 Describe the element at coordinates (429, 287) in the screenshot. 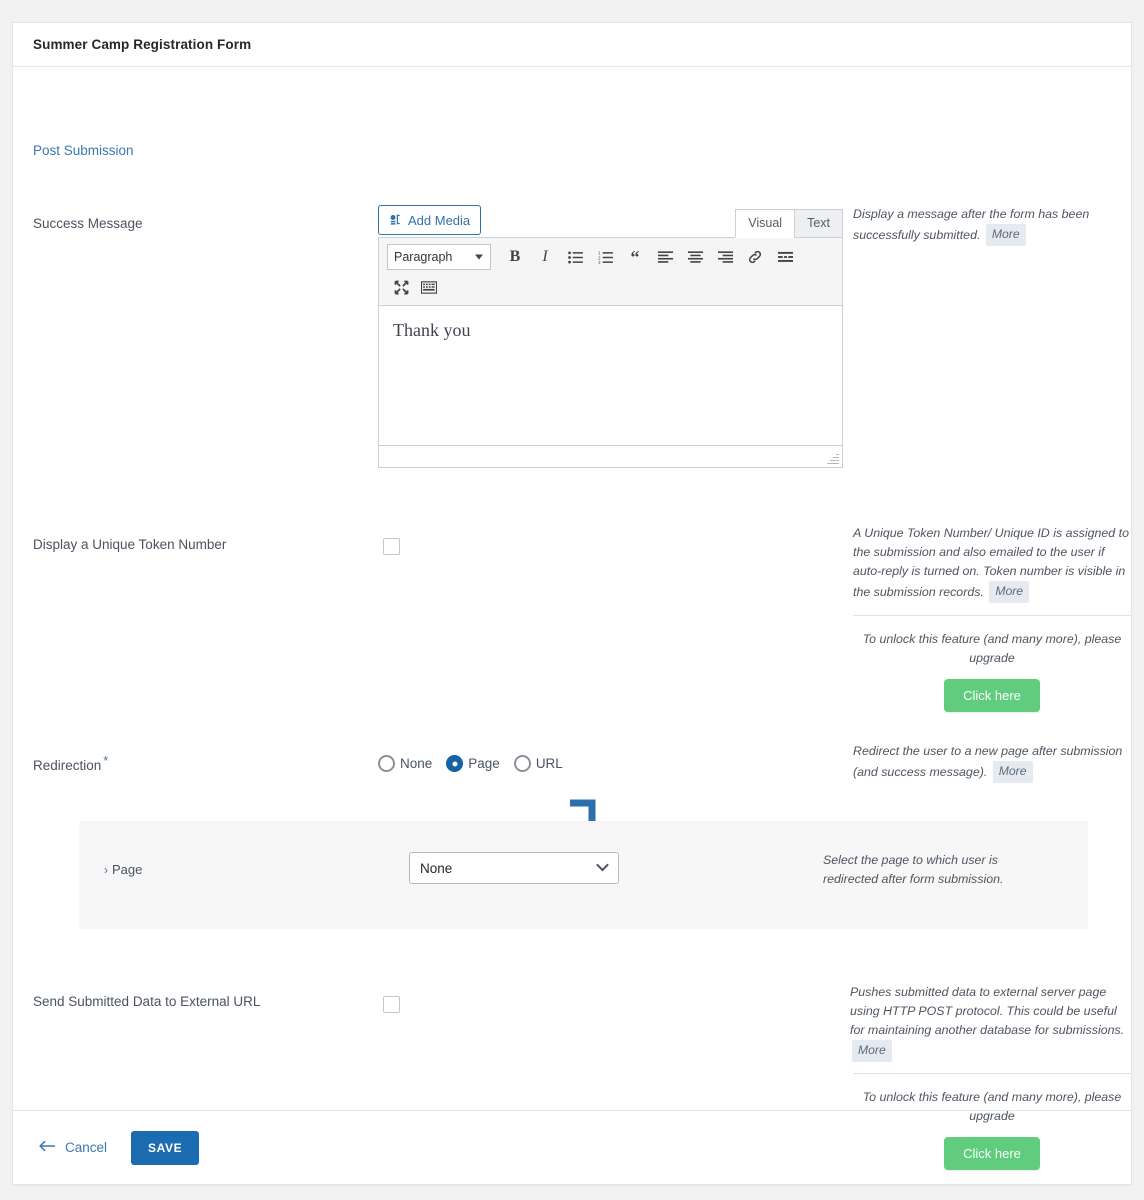

I see `toolbar-toggle-icon` at that location.